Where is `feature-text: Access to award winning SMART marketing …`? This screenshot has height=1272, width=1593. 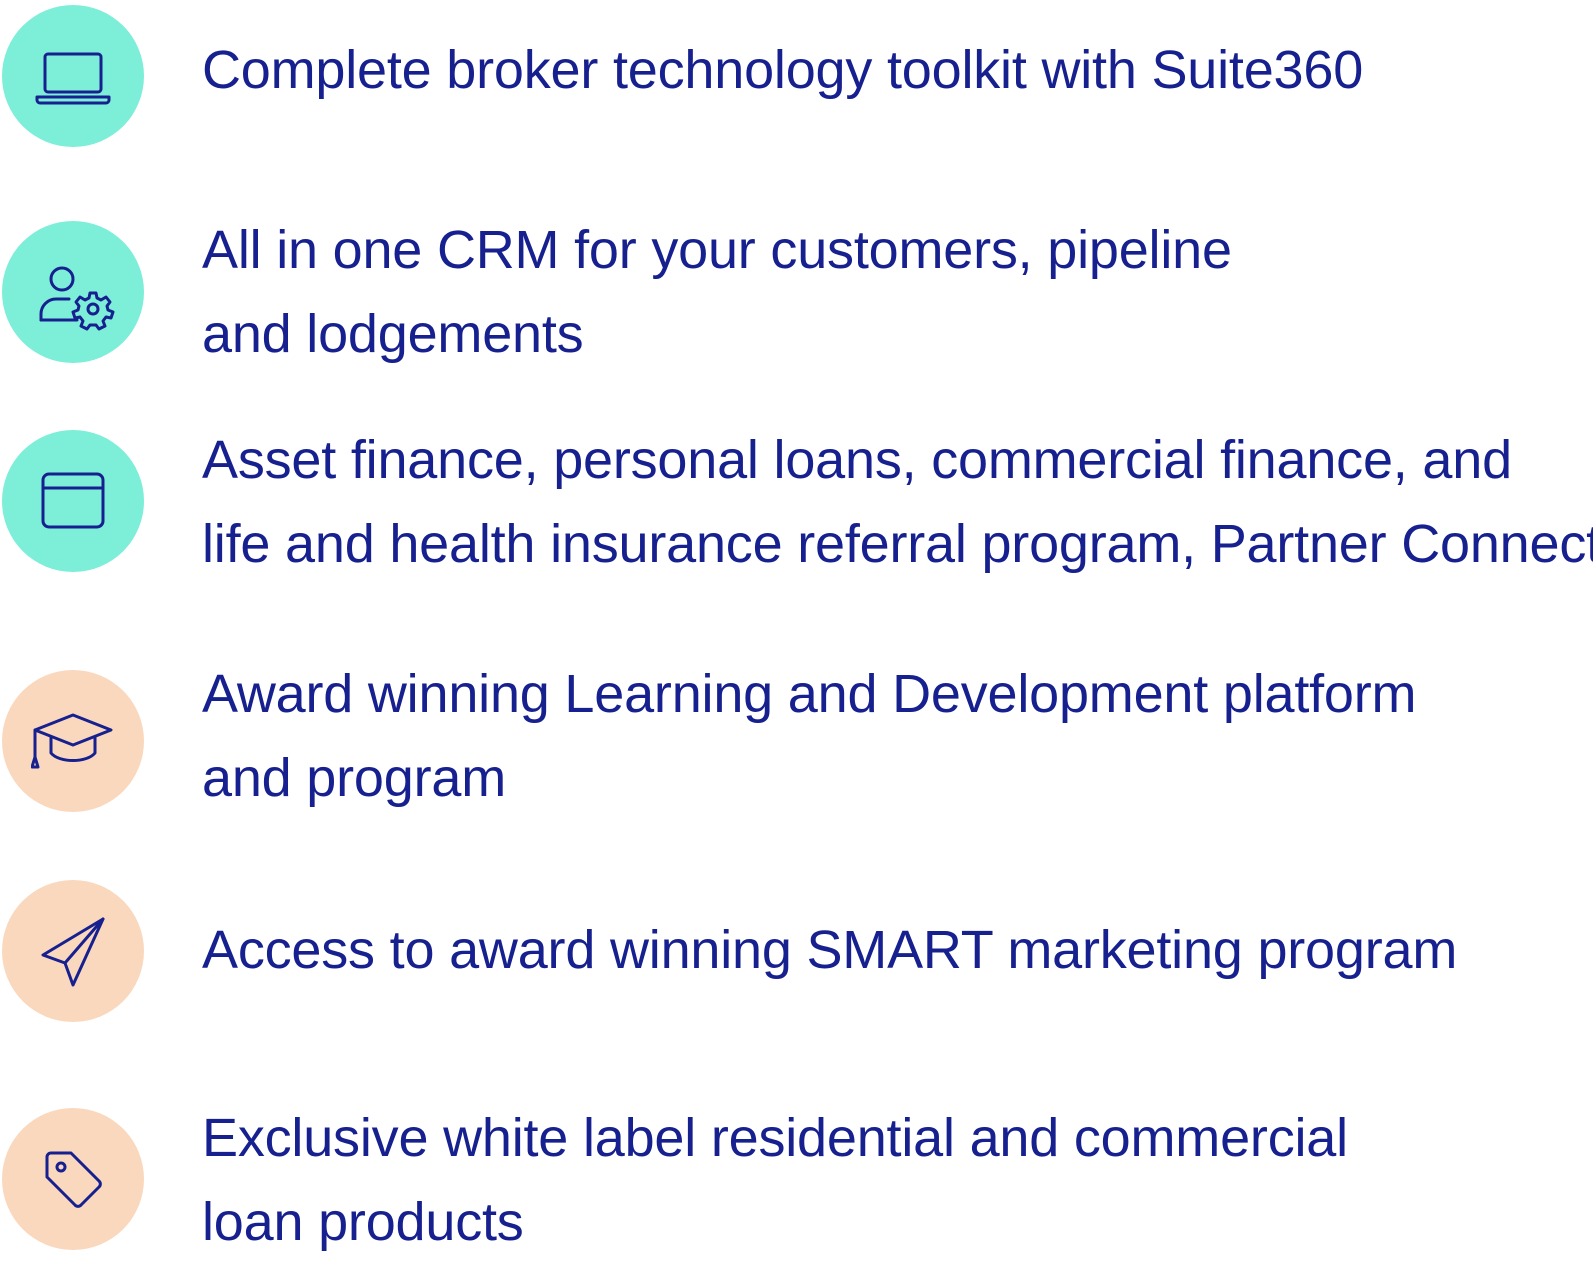 feature-text: Access to award winning SMART marketing … is located at coordinates (894, 950).